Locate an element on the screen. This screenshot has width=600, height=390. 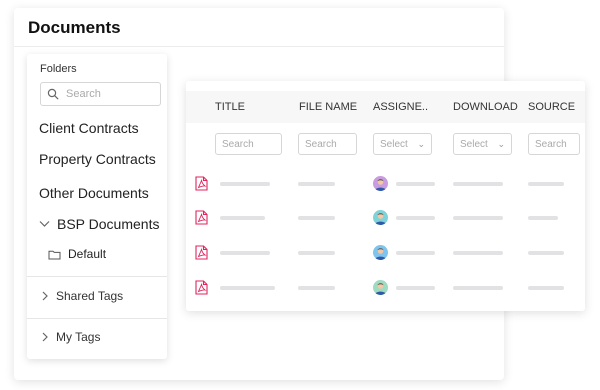
download-filter-placeholder: Select is located at coordinates (474, 144).